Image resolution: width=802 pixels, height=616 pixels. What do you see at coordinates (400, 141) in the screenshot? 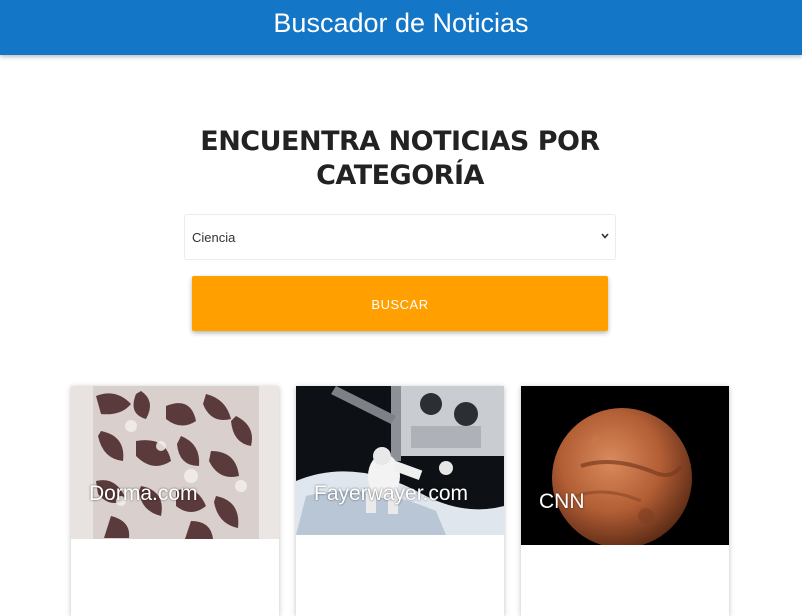
I see `heading-line-1: ENCUENTRA NOTICIAS POR` at bounding box center [400, 141].